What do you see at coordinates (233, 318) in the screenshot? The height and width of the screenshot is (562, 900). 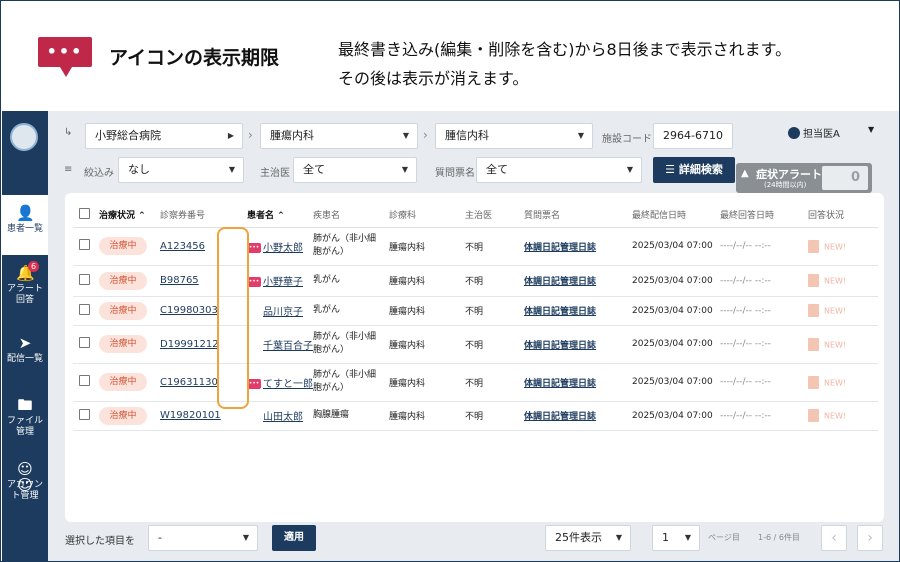 I see `icon-highlight-frame` at bounding box center [233, 318].